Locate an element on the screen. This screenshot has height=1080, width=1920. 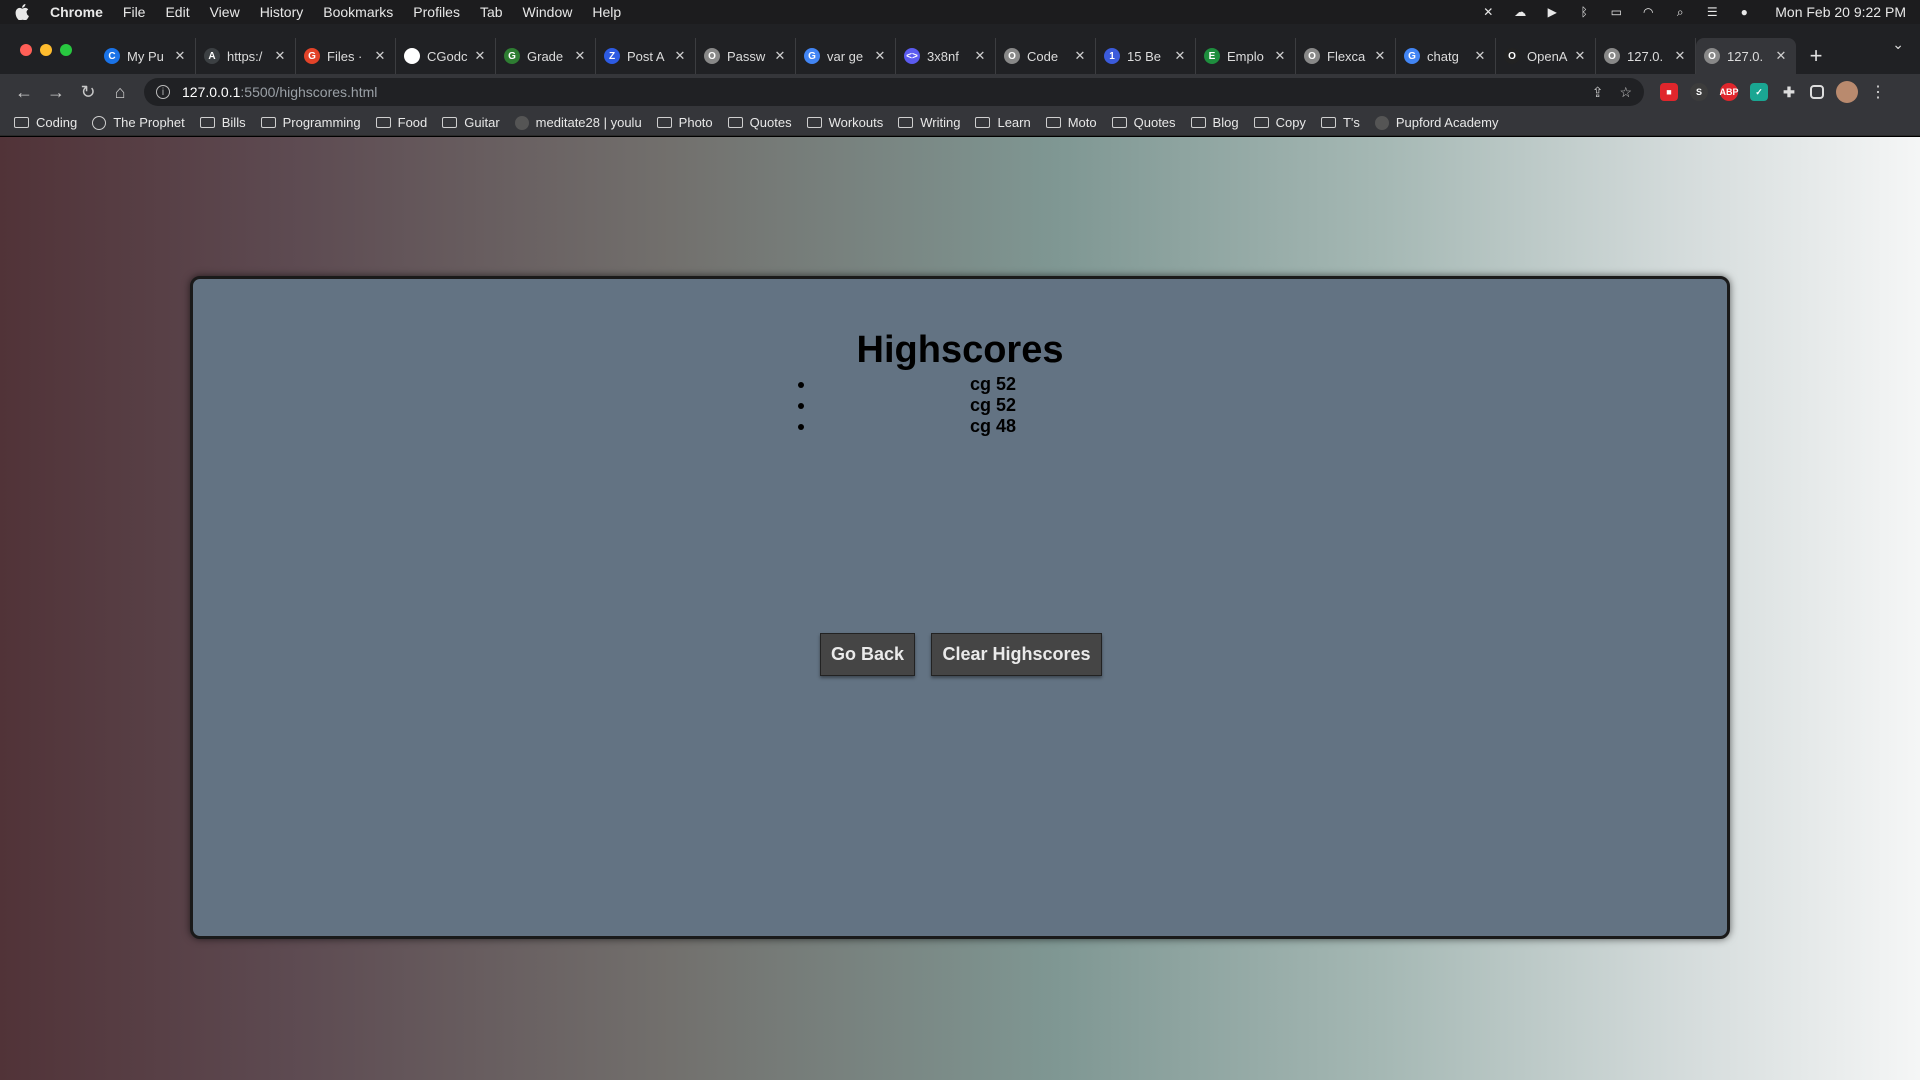
browser-tab: O Passw ✕ is located at coordinates (746, 56).